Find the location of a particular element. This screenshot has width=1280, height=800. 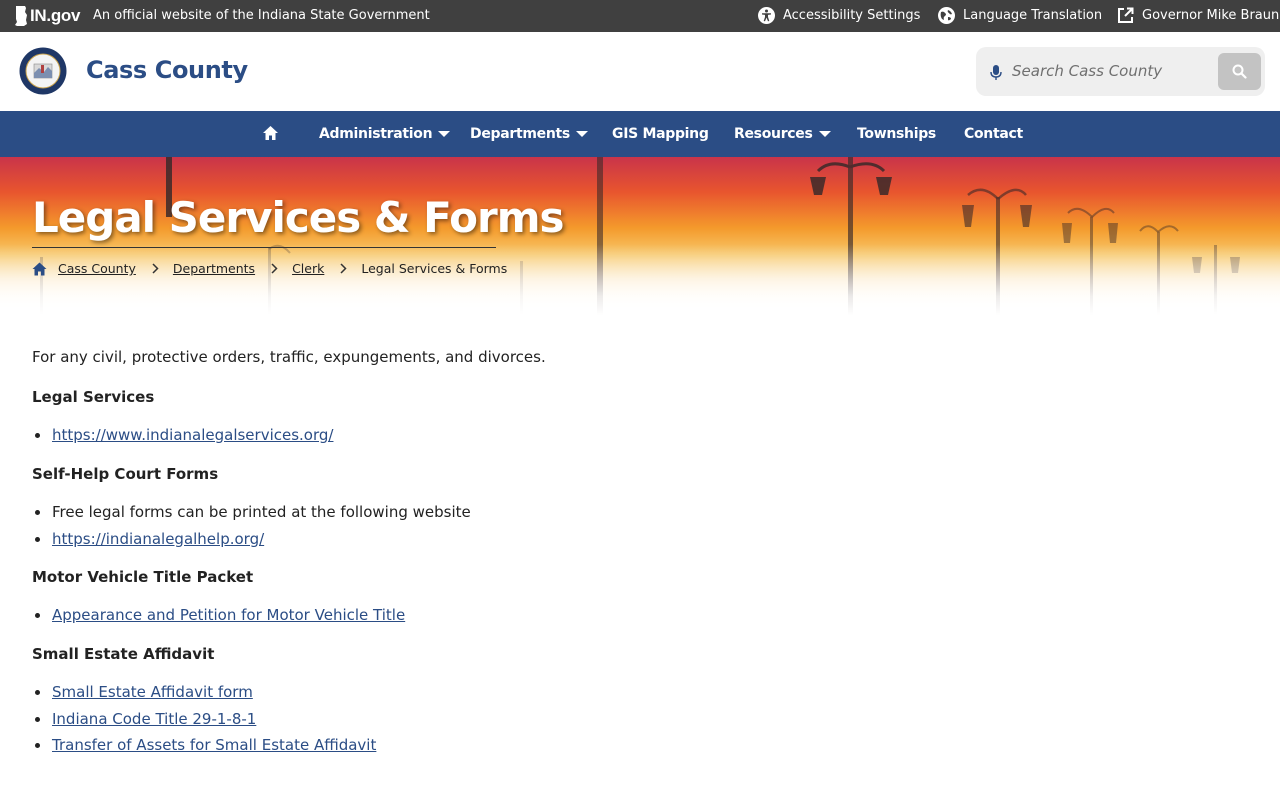

indiana-legal-services-link: https://www.indianalegalservices.org/ is located at coordinates (192, 435).